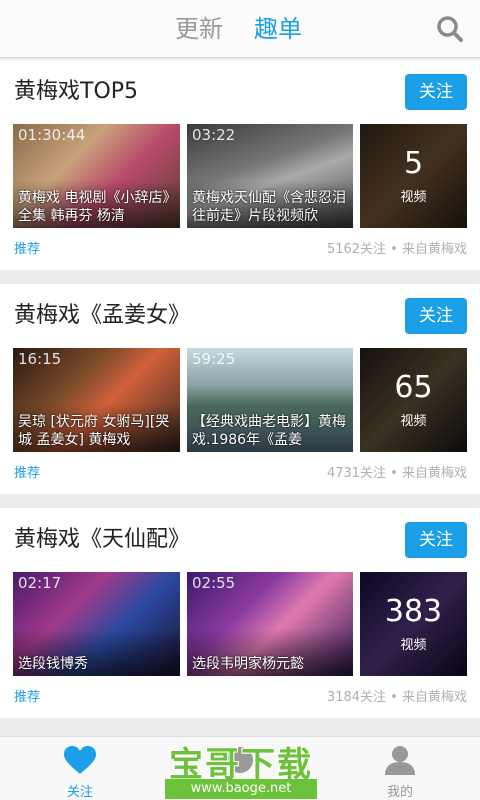 The width and height of the screenshot is (480, 800). What do you see at coordinates (96, 624) in the screenshot?
I see `video-thumbnail: 02:17 选段钱博秀` at bounding box center [96, 624].